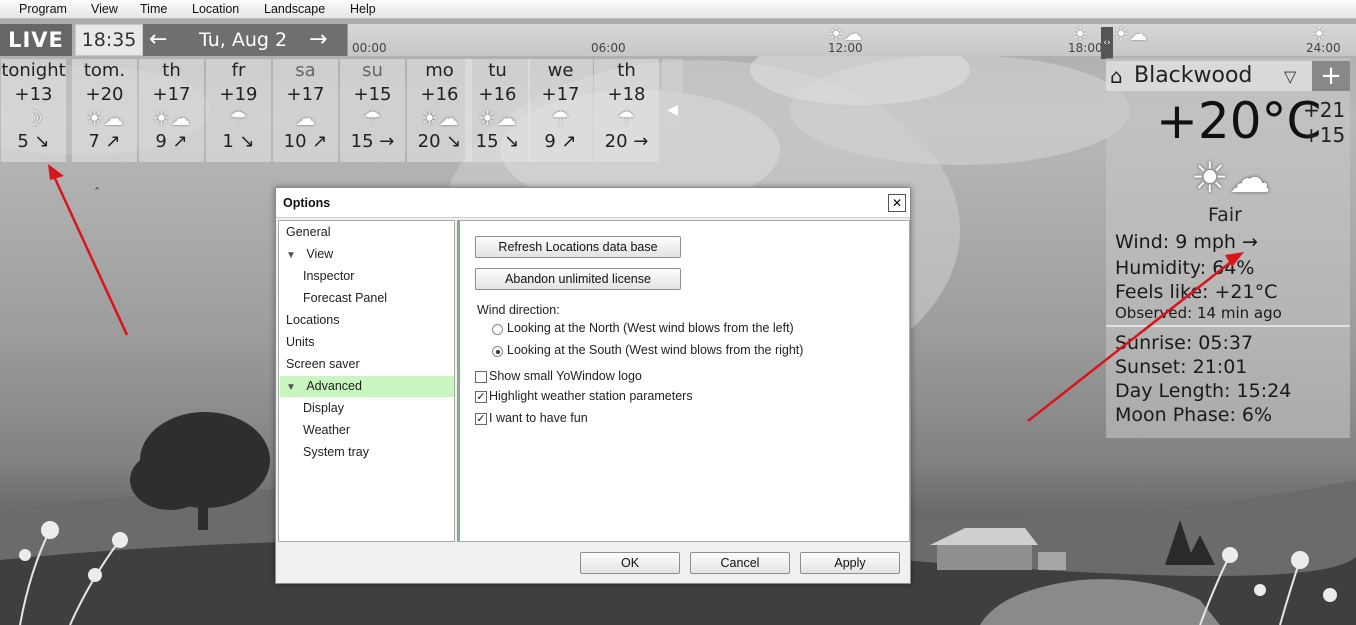  Describe the element at coordinates (363, 9) in the screenshot. I see `menu-help: Help` at that location.